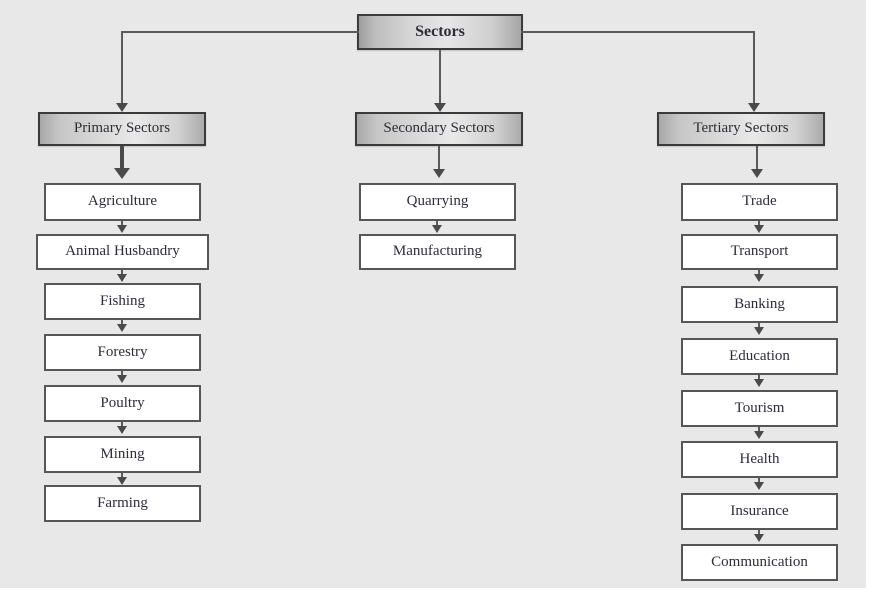 This screenshot has width=872, height=599. I want to click on node-label: Tourism, so click(759, 407).